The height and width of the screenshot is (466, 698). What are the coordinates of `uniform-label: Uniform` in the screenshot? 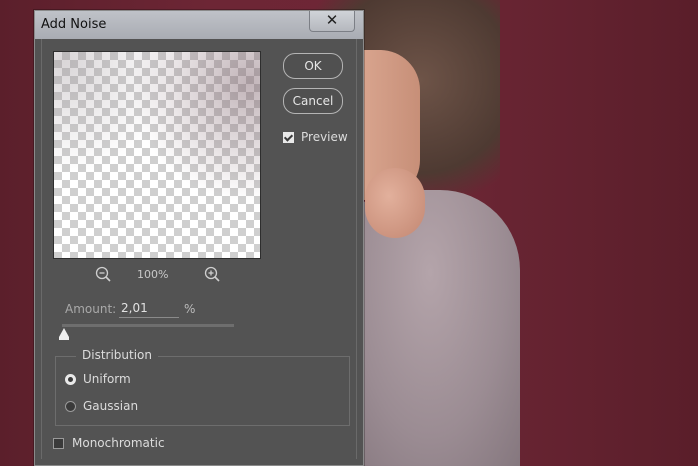 It's located at (107, 379).